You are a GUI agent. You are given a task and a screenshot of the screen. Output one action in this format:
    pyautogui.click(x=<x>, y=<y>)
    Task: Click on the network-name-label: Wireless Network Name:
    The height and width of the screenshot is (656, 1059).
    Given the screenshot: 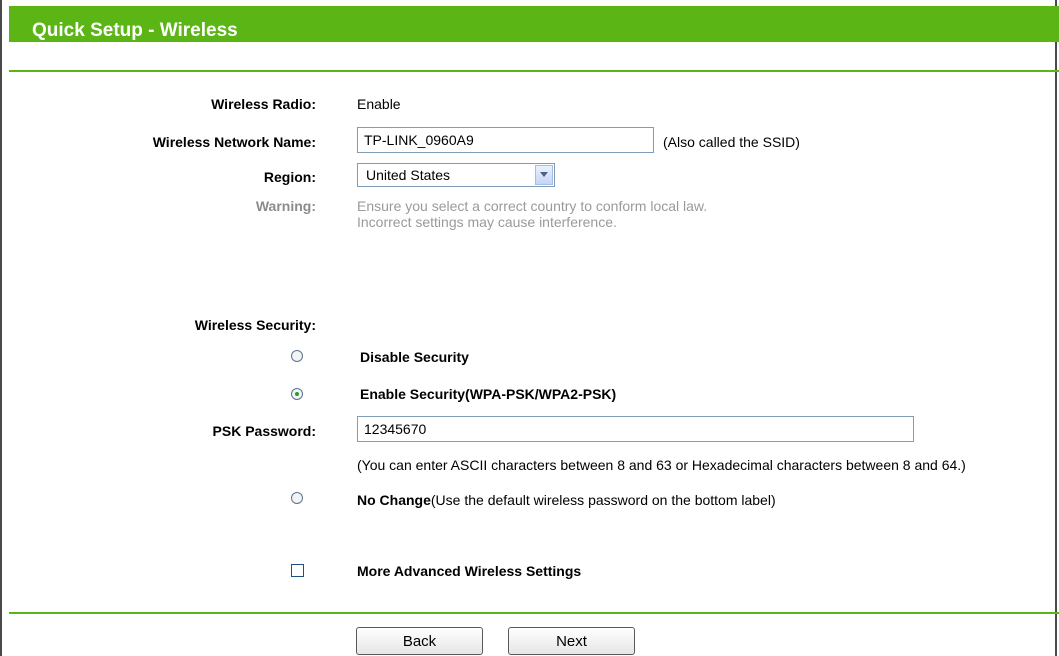 What is the action you would take?
    pyautogui.click(x=234, y=142)
    